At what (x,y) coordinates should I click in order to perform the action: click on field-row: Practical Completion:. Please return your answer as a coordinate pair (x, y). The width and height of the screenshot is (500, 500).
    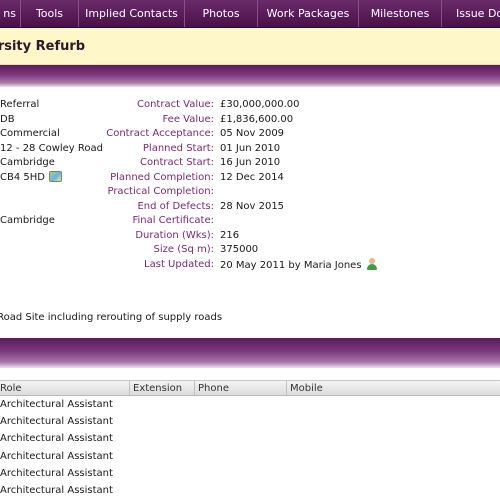
    Looking at the image, I should click on (300, 192).